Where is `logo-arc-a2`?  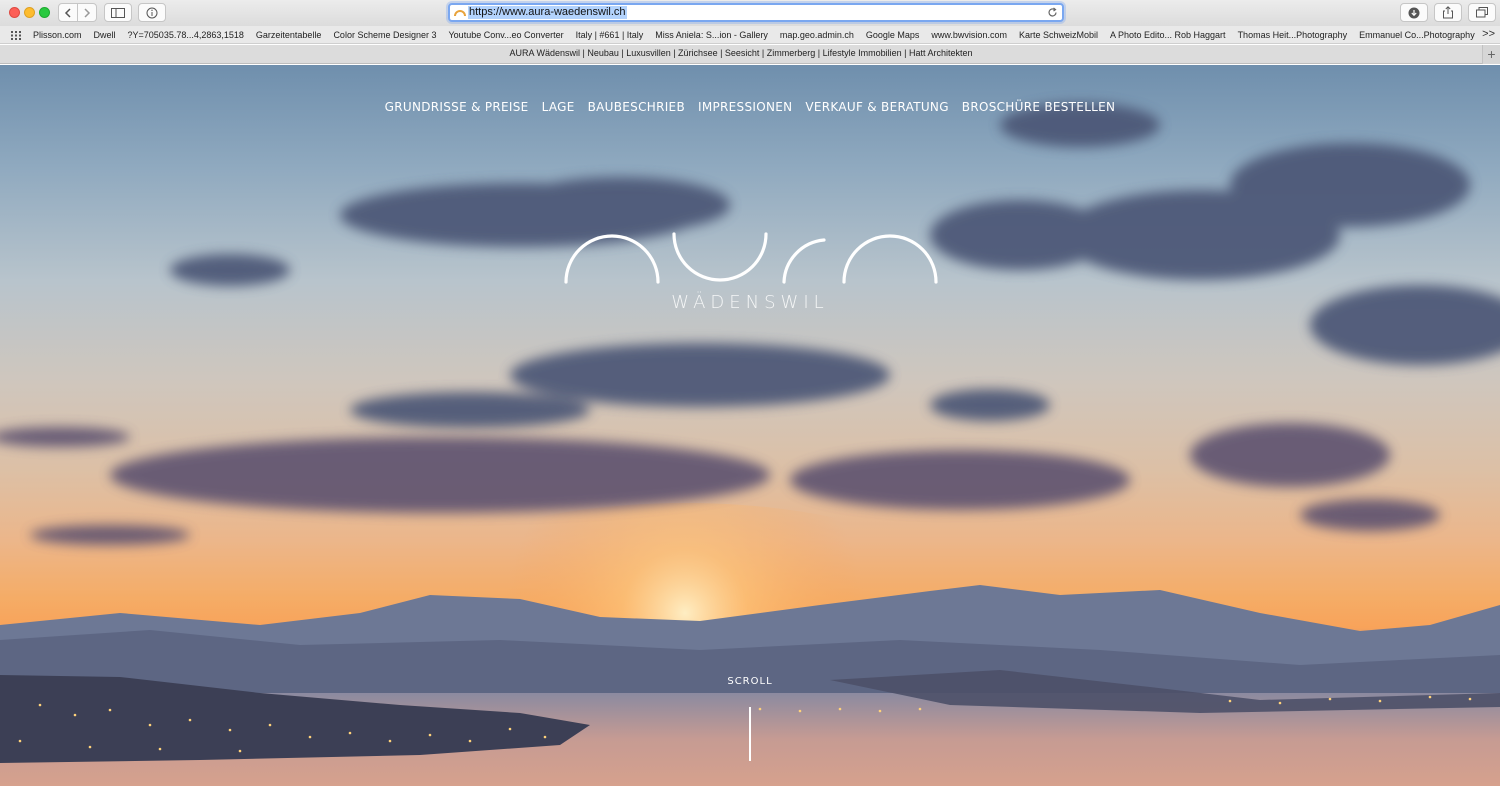 logo-arc-a2 is located at coordinates (890, 259).